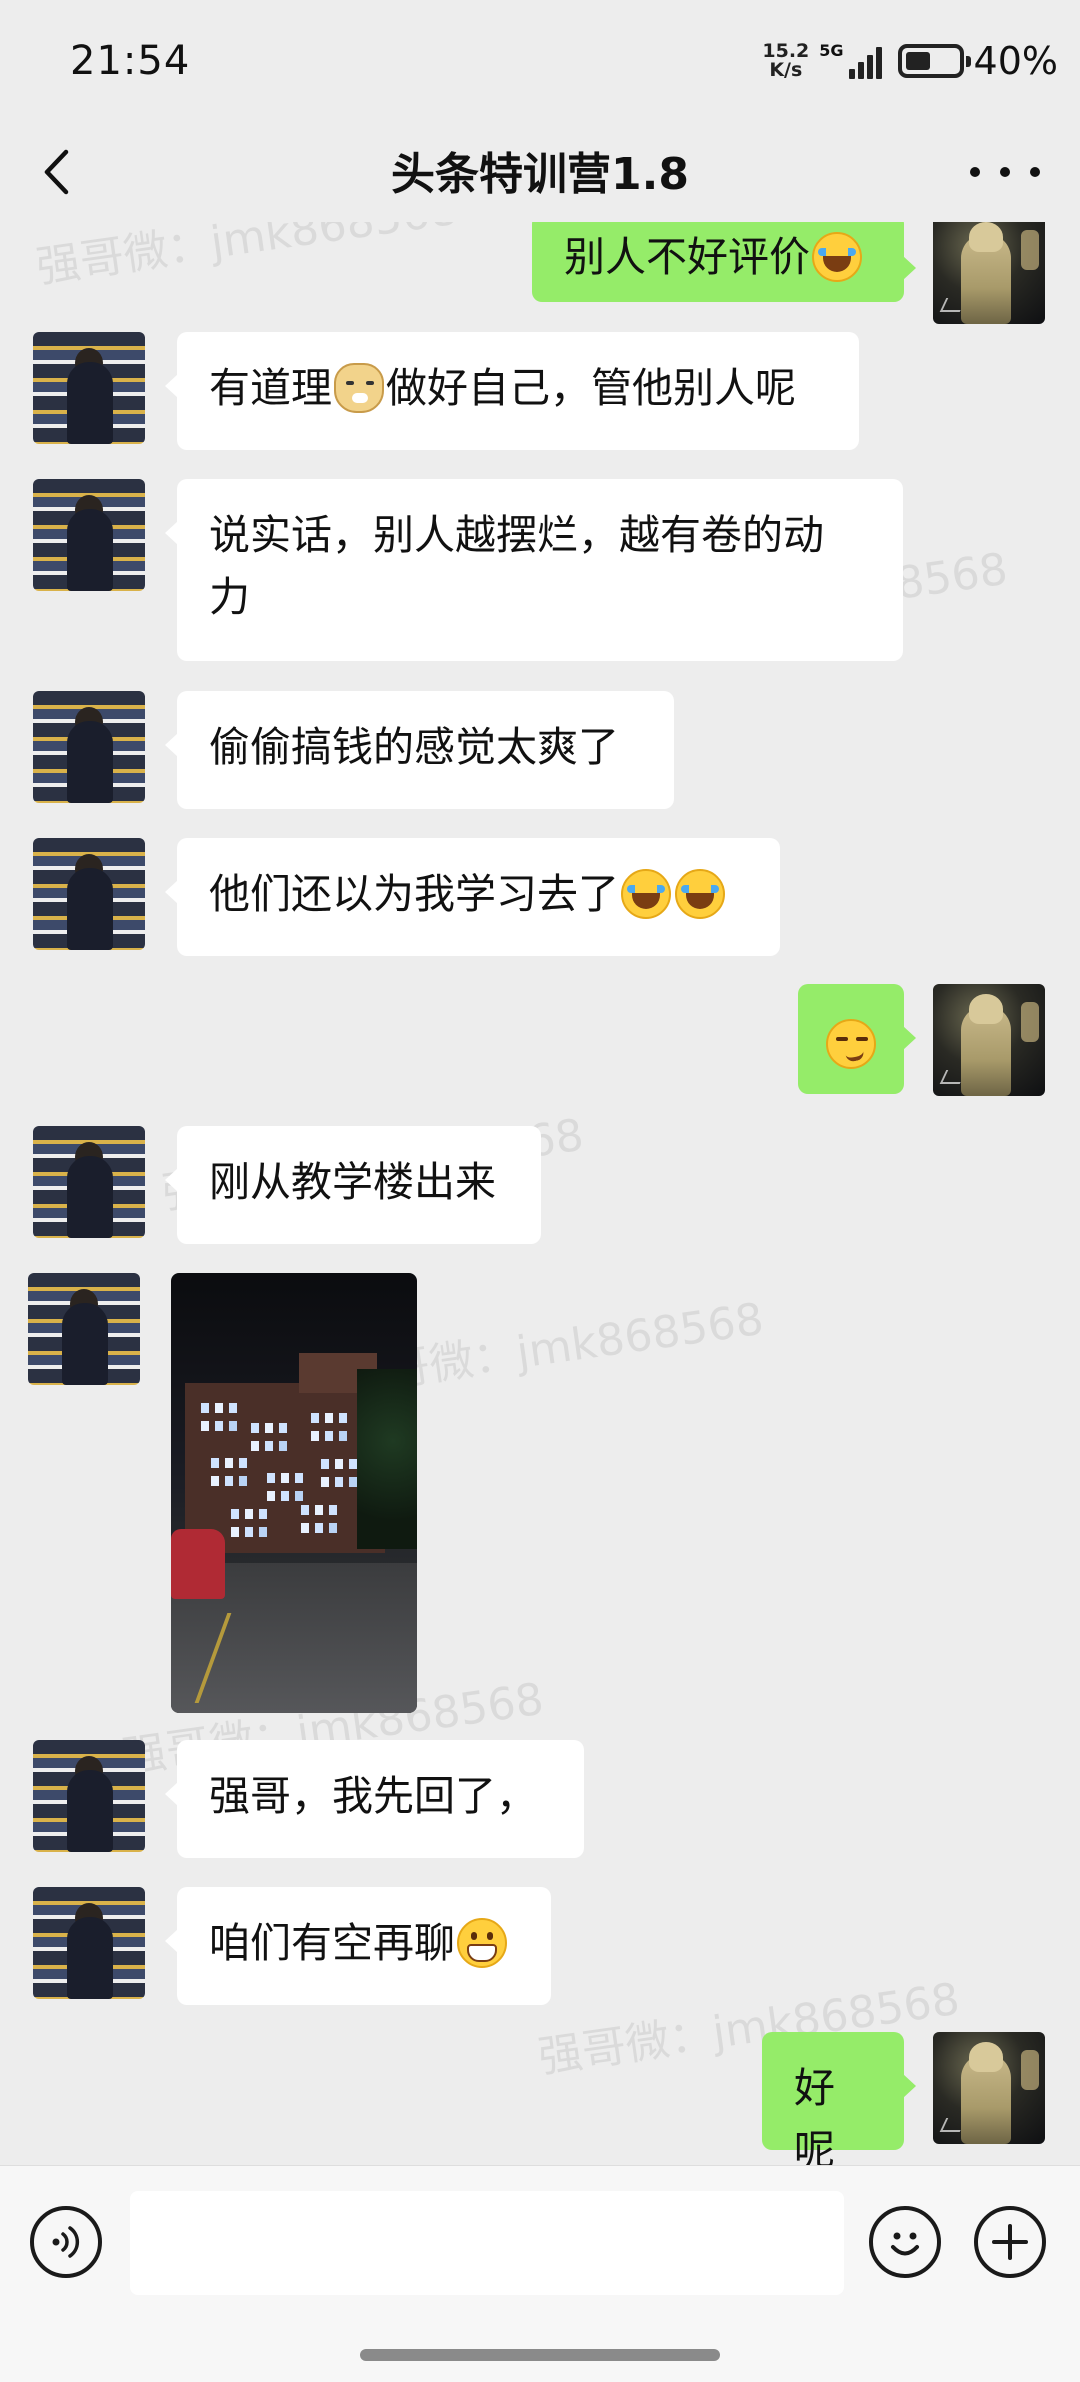 The width and height of the screenshot is (1080, 2382). Describe the element at coordinates (1010, 2242) in the screenshot. I see `plus-icon` at that location.